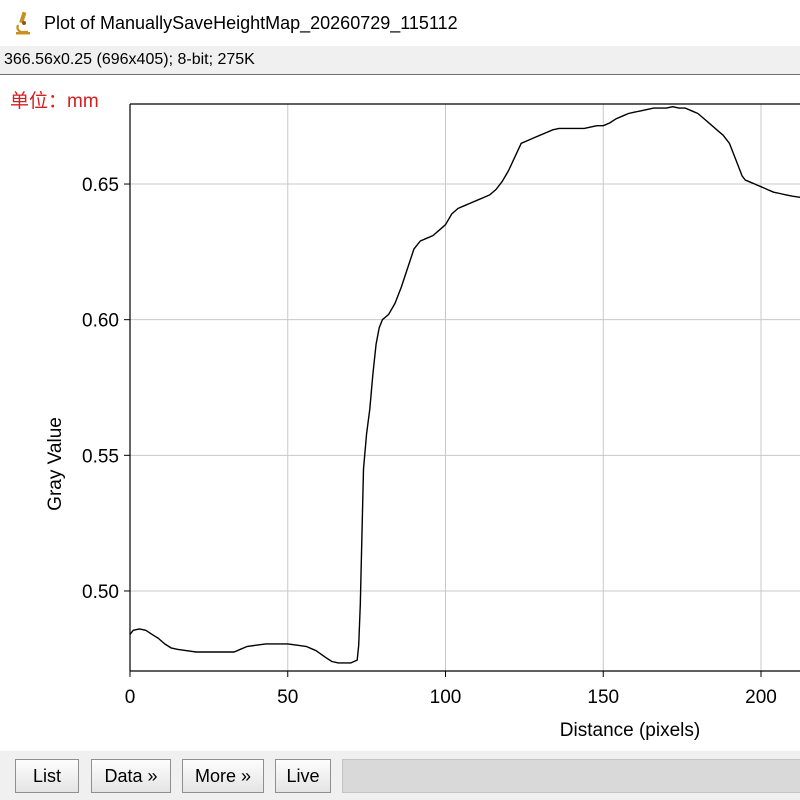  Describe the element at coordinates (603, 697) in the screenshot. I see `x-tick-label: 150` at that location.